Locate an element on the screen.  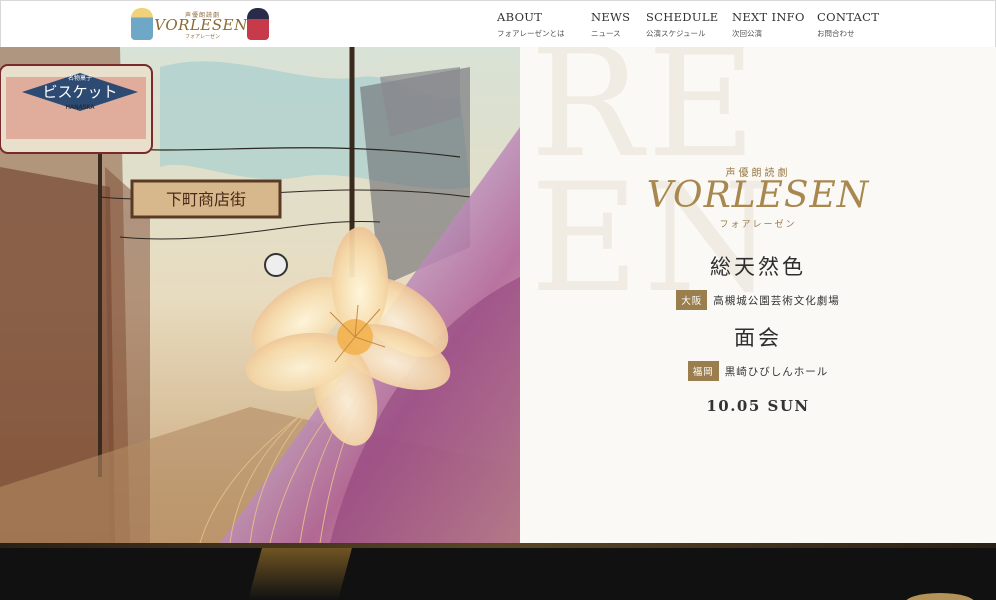
performance-venue-1: 大阪 高槻城公園芸術文化劇場 is located at coordinates (758, 300).